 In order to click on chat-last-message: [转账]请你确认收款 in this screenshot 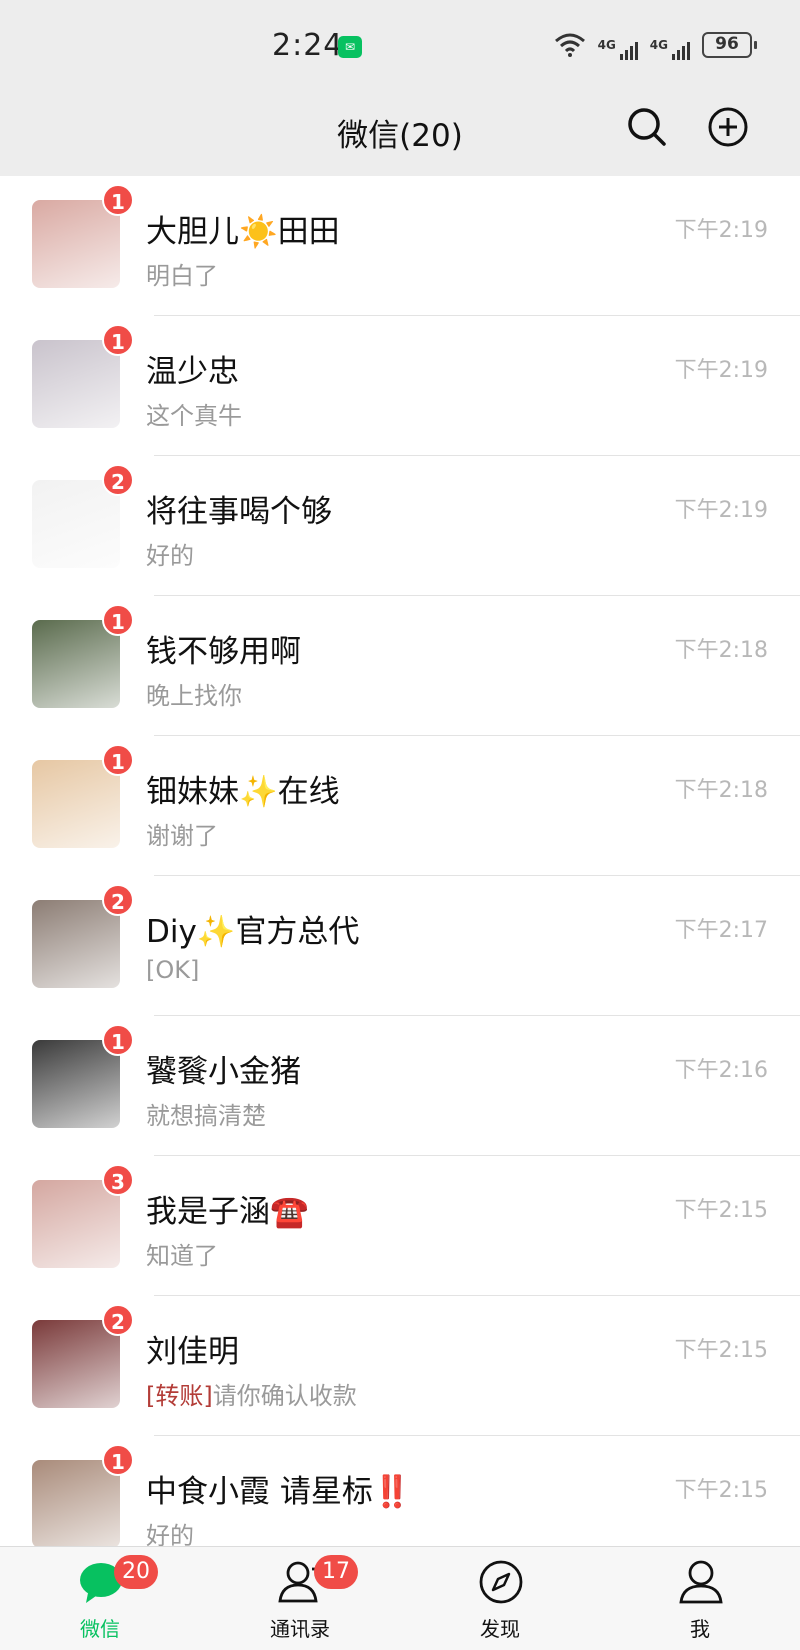, I will do `click(251, 1393)`.